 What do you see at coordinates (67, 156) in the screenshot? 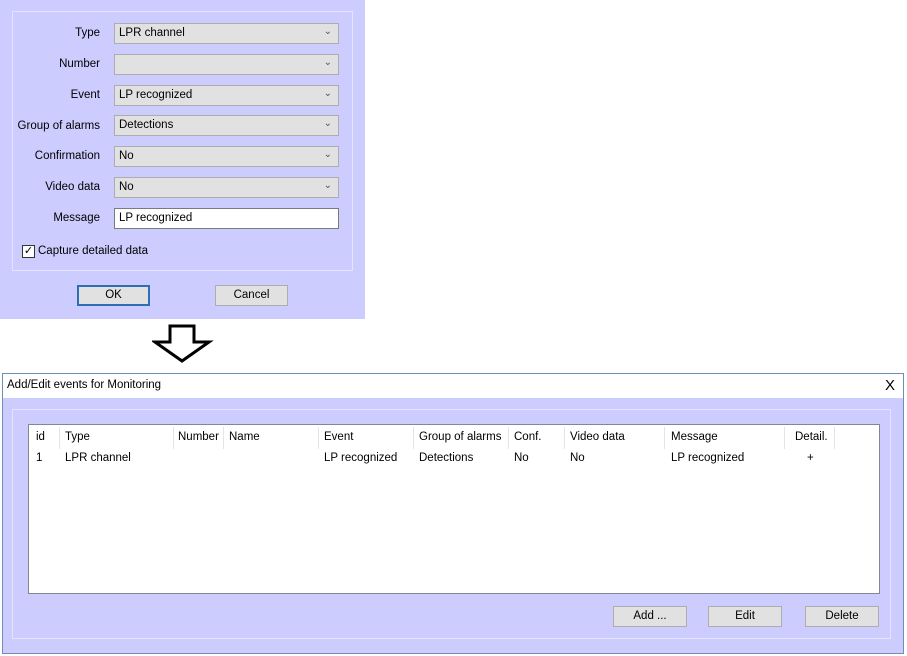
I see `confirmation-label: Confirmation` at bounding box center [67, 156].